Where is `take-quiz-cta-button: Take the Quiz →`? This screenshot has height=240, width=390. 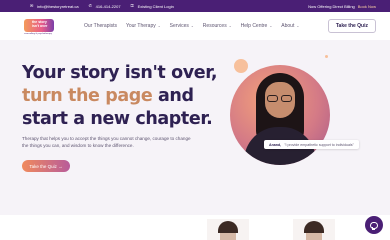
take-quiz-cta-button: Take the Quiz → is located at coordinates (46, 166).